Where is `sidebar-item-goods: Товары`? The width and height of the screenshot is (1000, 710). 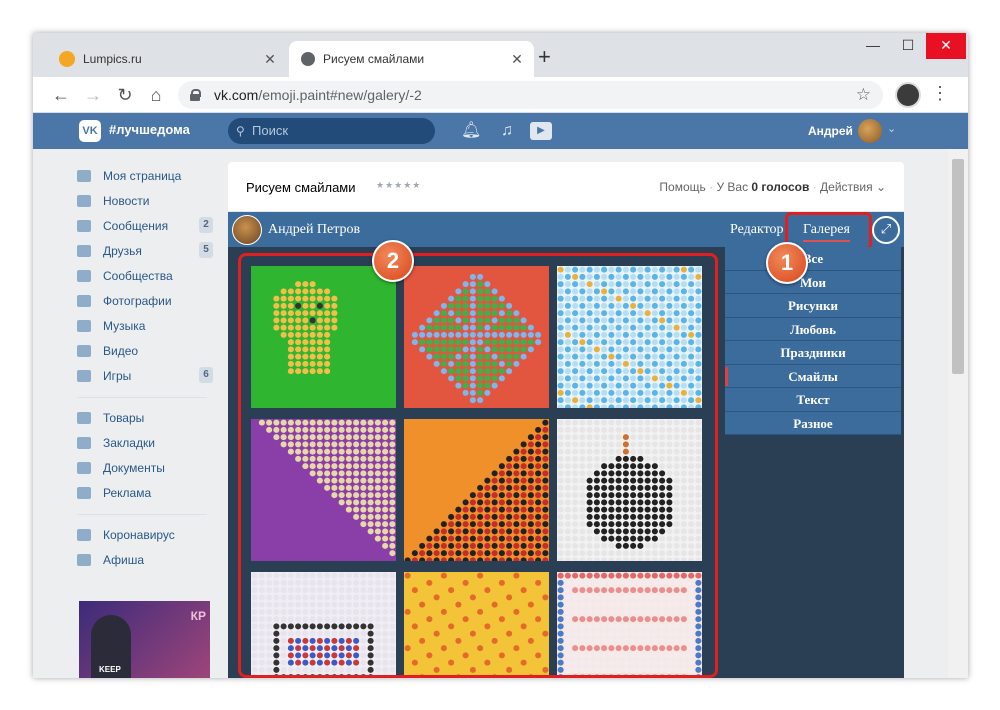
sidebar-item-goods: Товары is located at coordinates (147, 417).